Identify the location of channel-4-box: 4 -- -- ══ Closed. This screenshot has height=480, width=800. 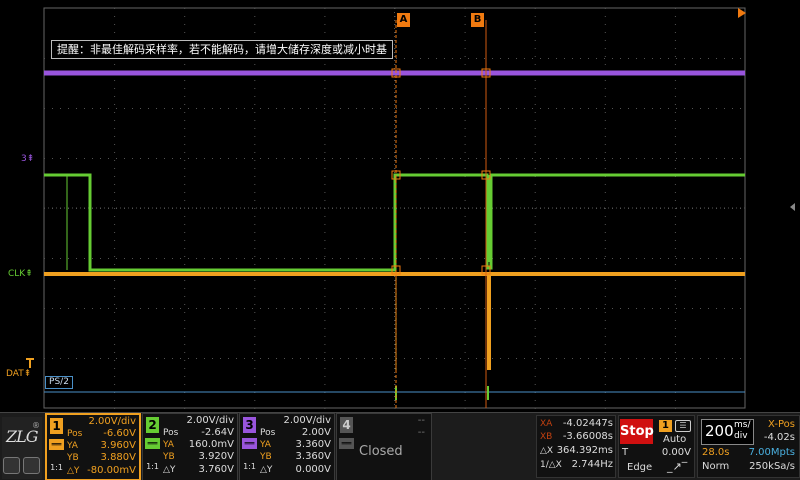
(384, 446).